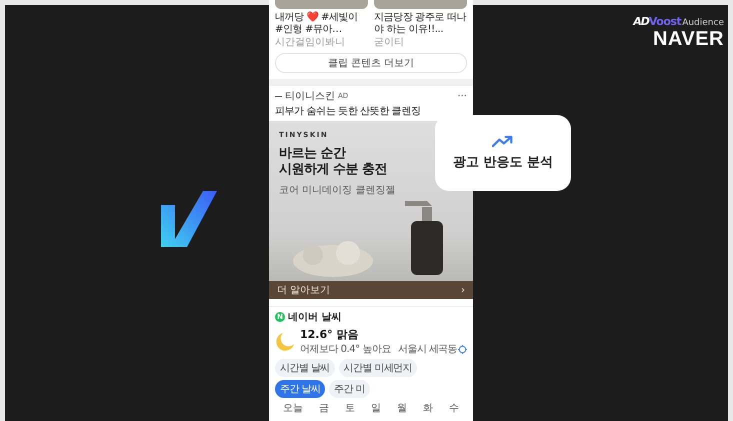 The width and height of the screenshot is (733, 421). Describe the element at coordinates (349, 389) in the screenshot. I see `weather-tab: 주간 미` at that location.